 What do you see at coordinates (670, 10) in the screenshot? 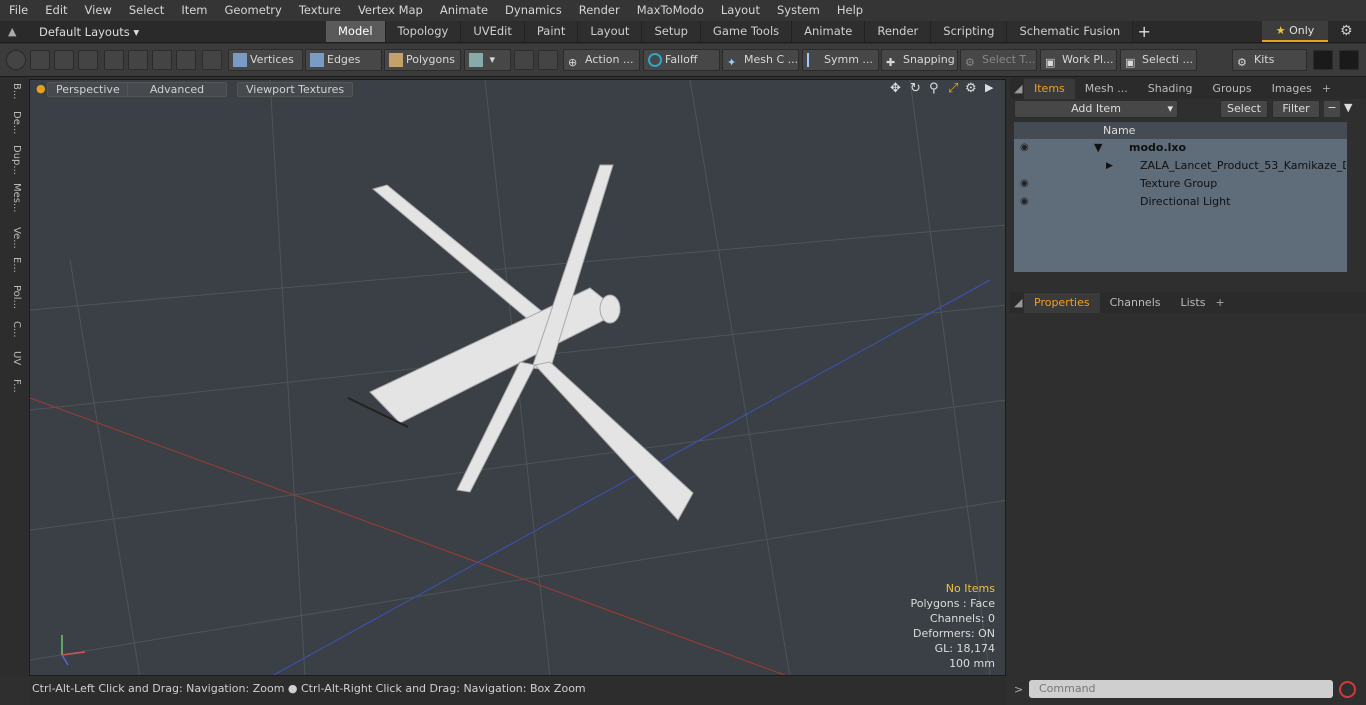
I see `menu-maxtomodo: MaxToModo` at bounding box center [670, 10].